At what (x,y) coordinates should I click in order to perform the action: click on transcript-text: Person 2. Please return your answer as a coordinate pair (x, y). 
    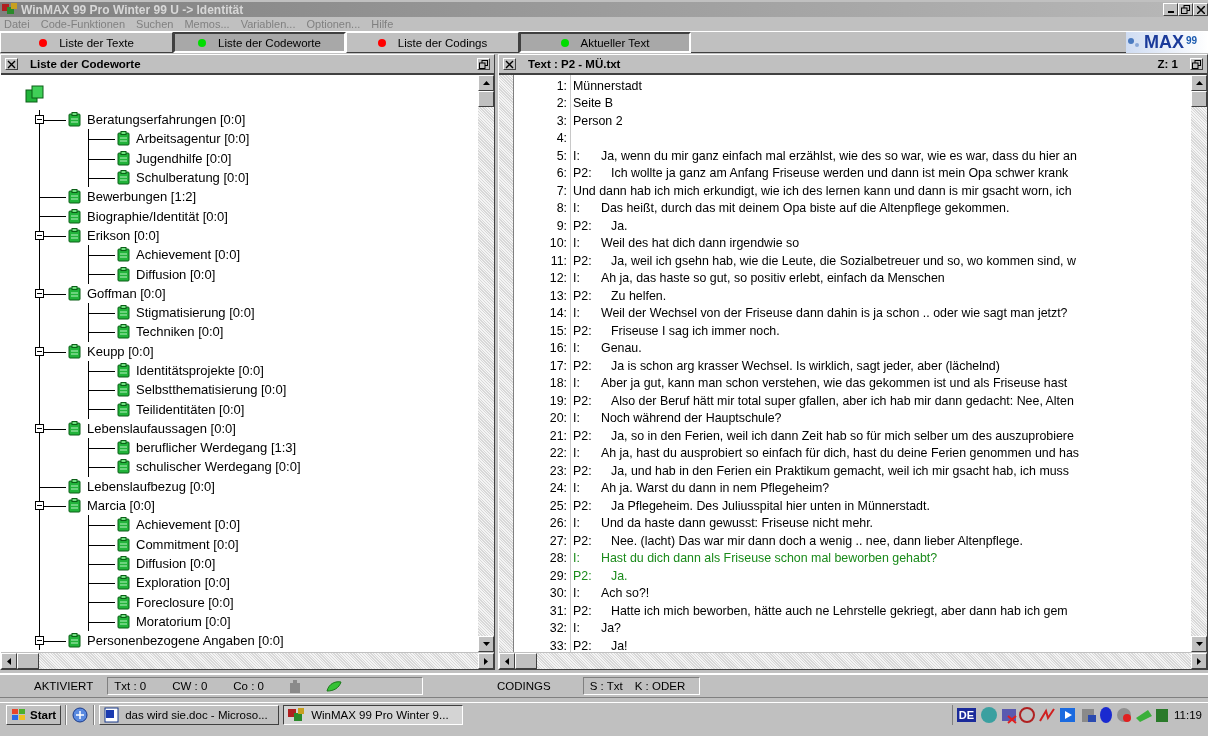
    Looking at the image, I should click on (598, 120).